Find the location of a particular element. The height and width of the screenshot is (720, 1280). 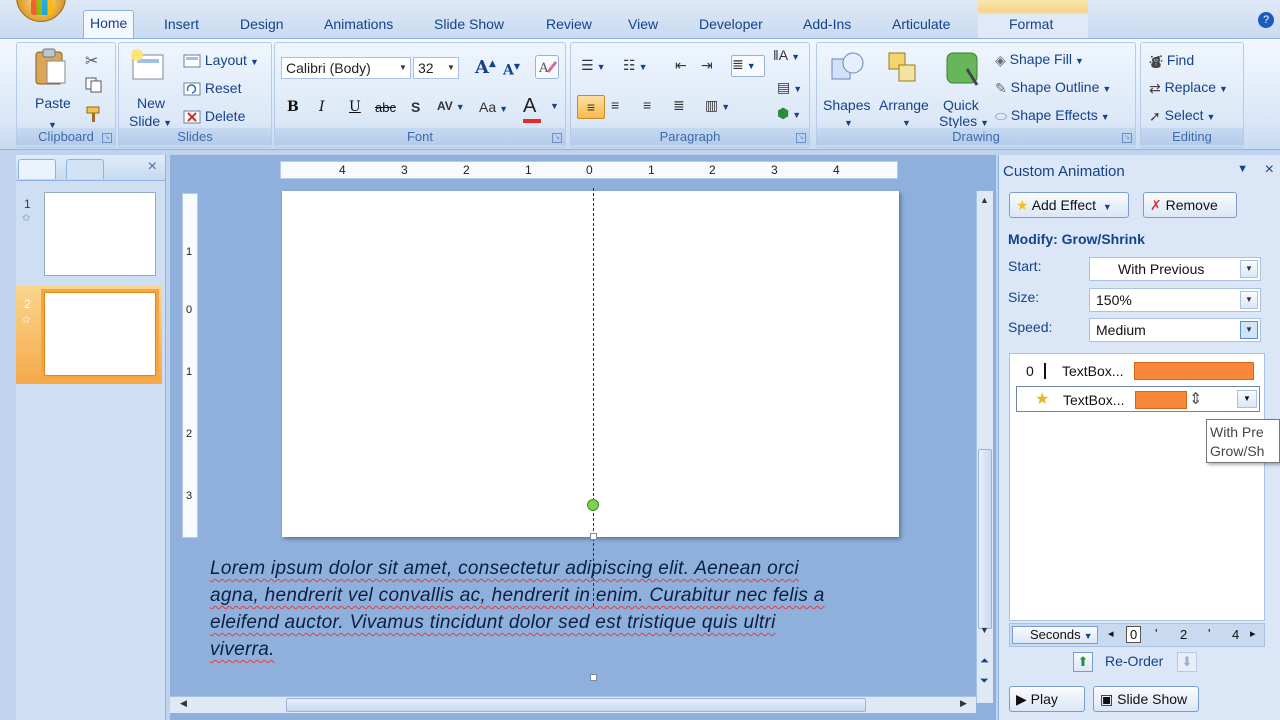

italic-icon: I is located at coordinates (322, 107).